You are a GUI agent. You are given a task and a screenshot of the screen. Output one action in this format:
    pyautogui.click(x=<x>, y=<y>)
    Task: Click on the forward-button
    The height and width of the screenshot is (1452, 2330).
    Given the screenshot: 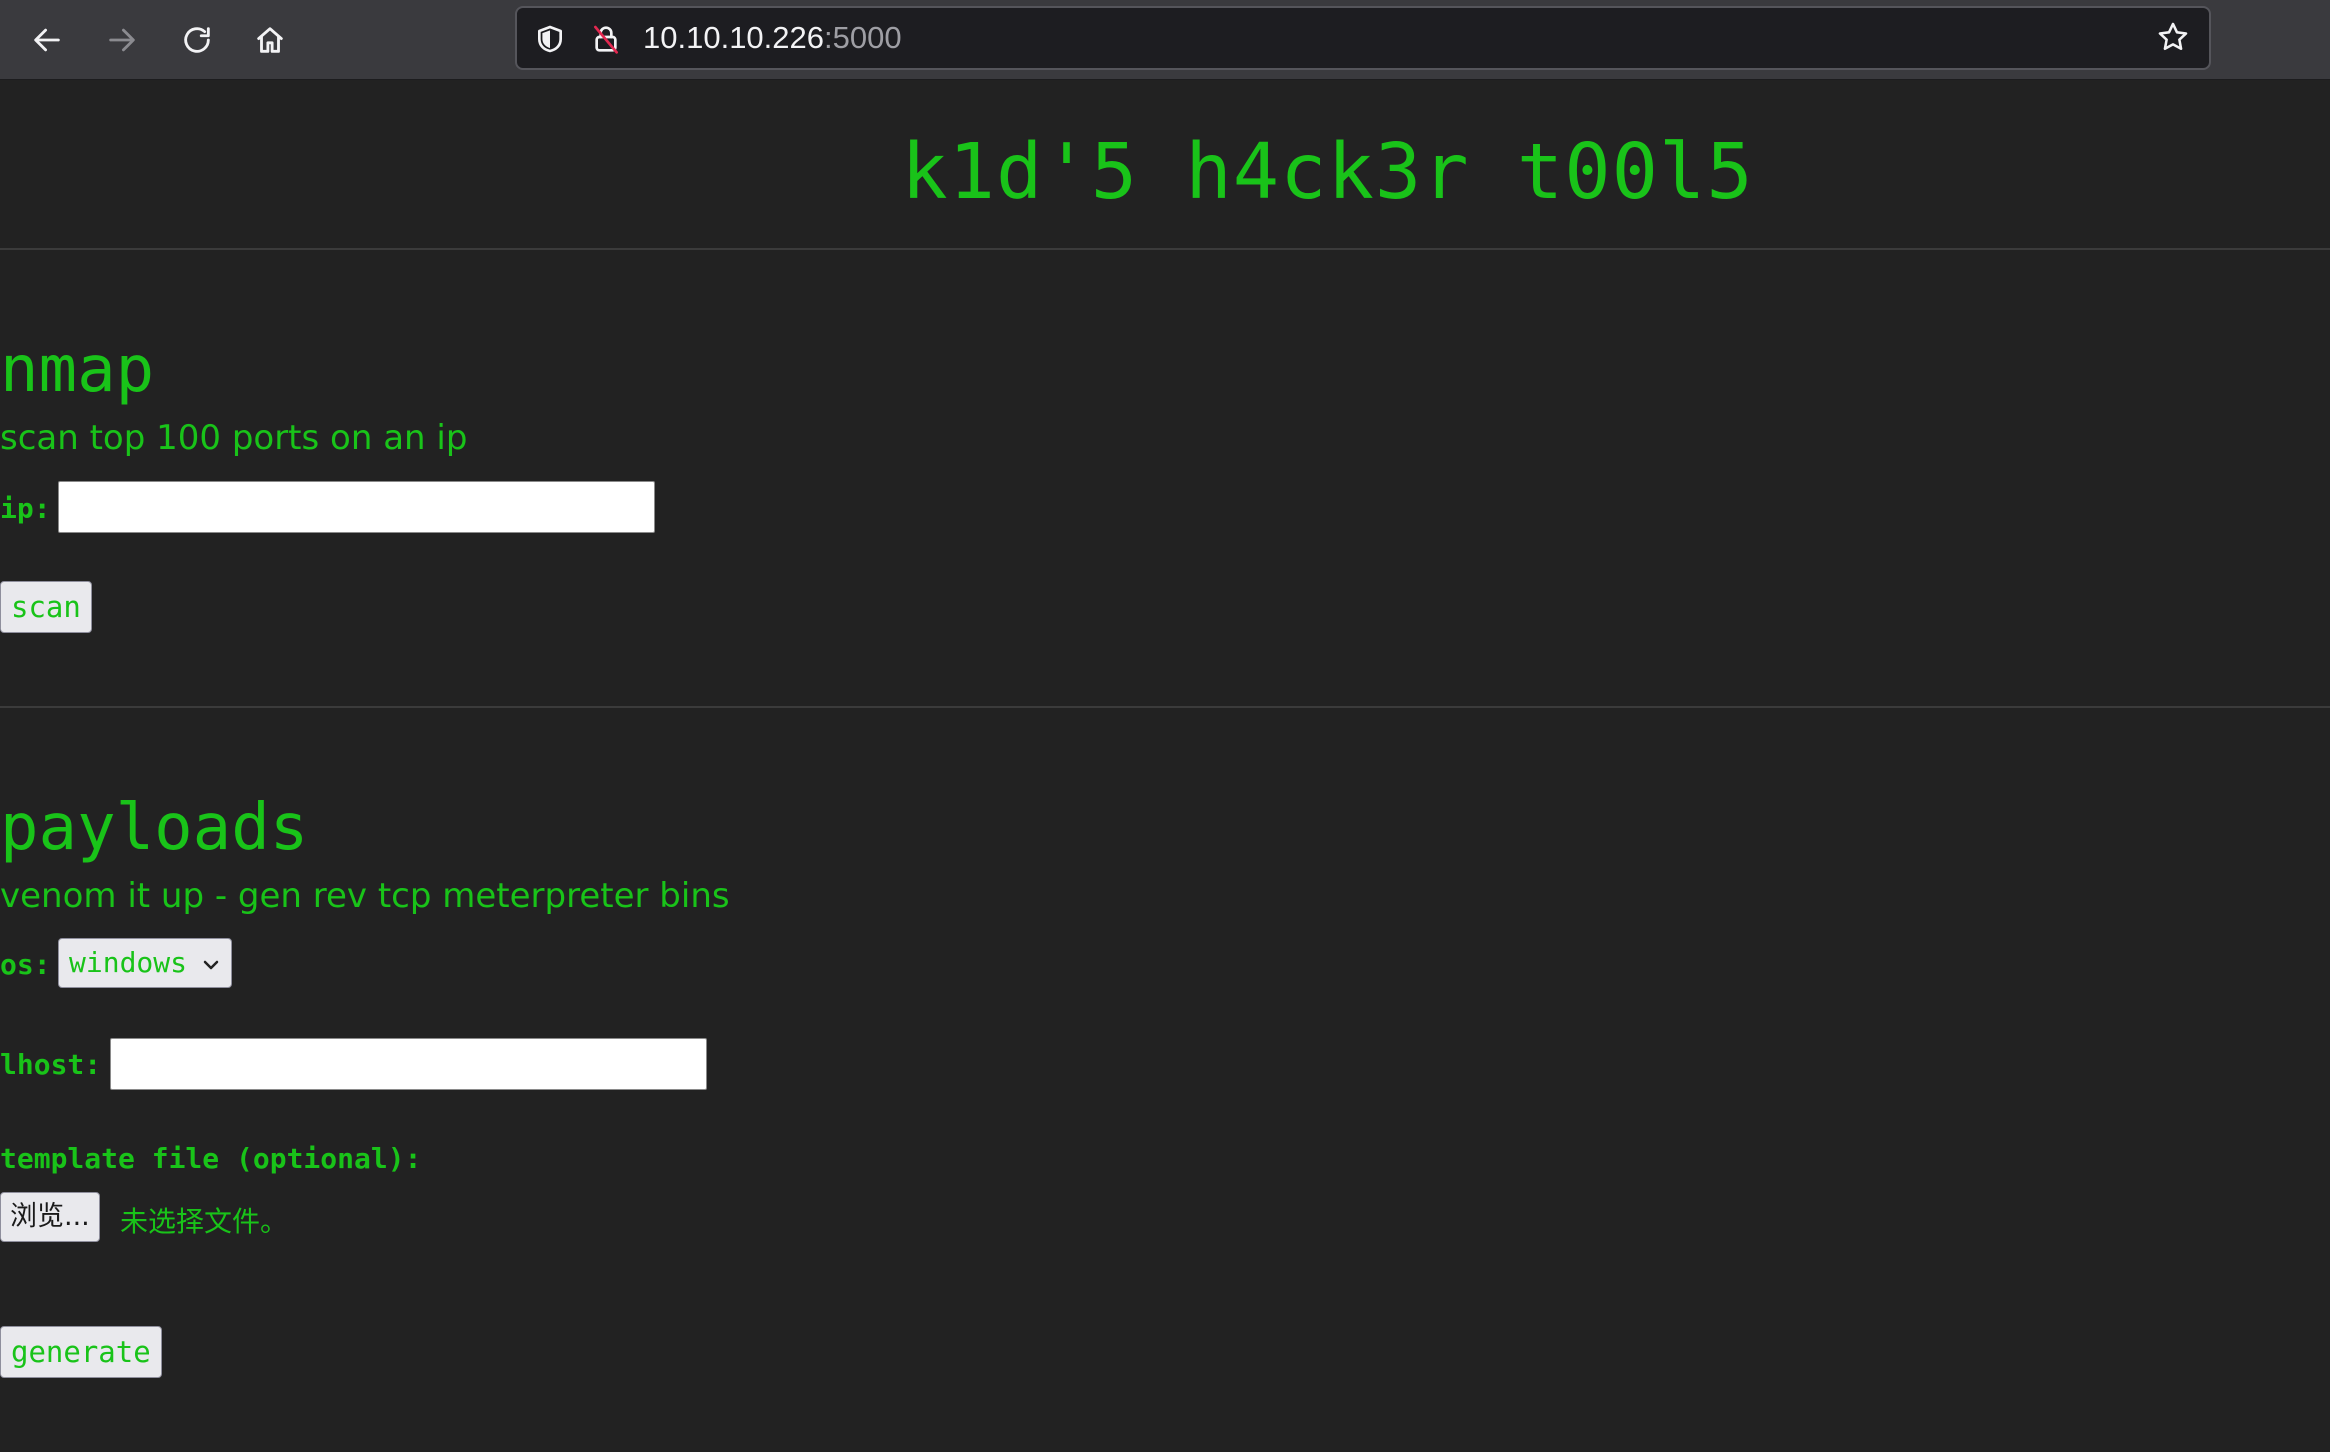 What is the action you would take?
    pyautogui.click(x=122, y=40)
    